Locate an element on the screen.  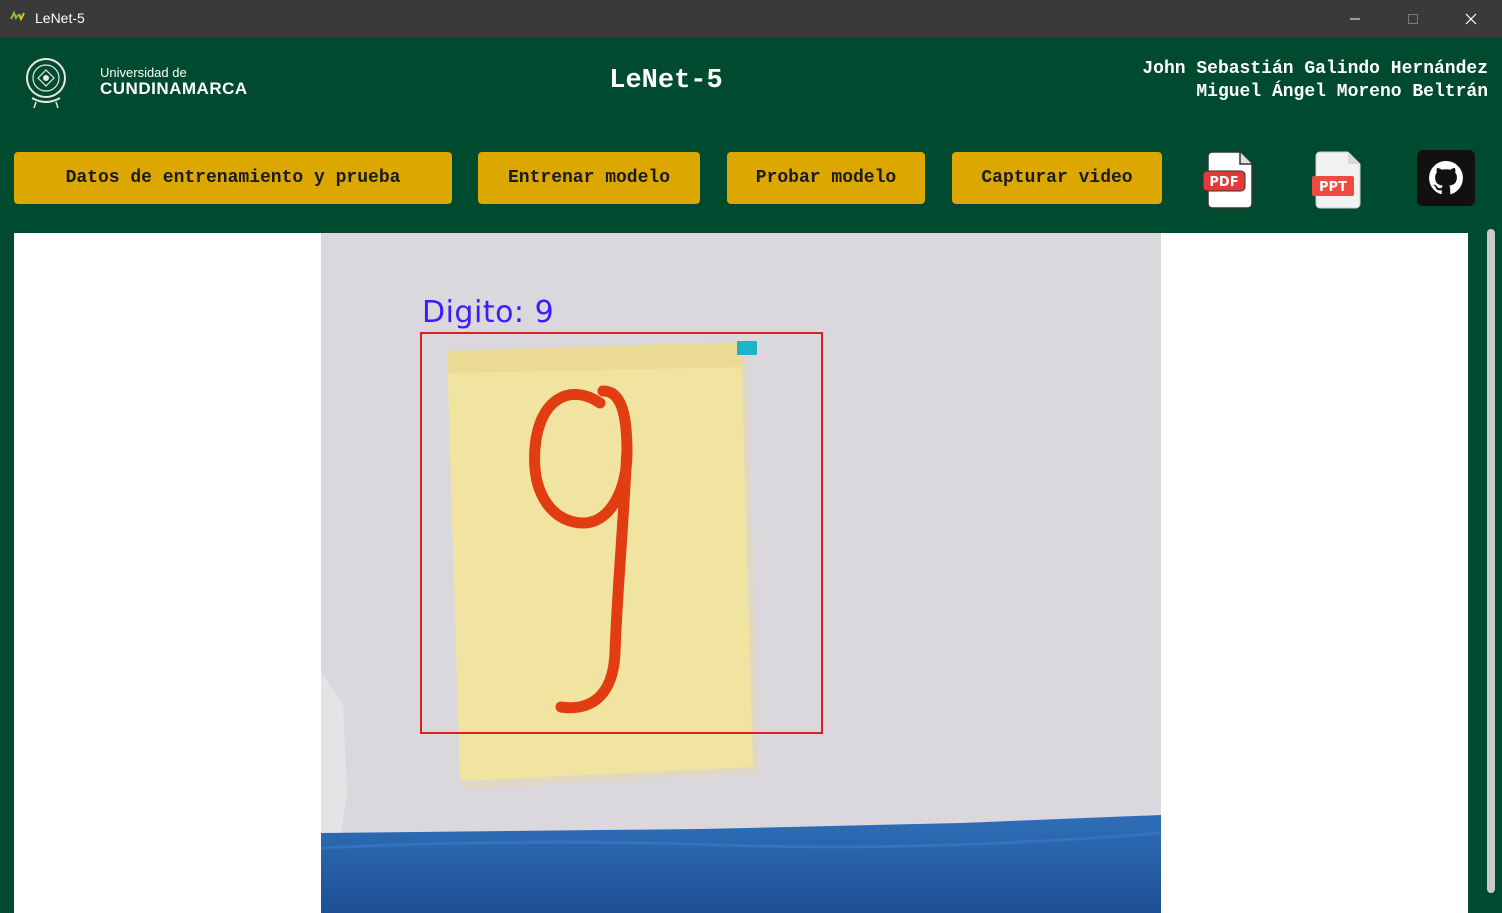
app-icon is located at coordinates (19, 18).